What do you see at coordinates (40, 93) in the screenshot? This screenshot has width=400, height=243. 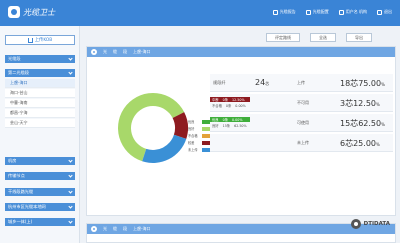 I see `sidebar-item-1: 海口-芸山` at bounding box center [40, 93].